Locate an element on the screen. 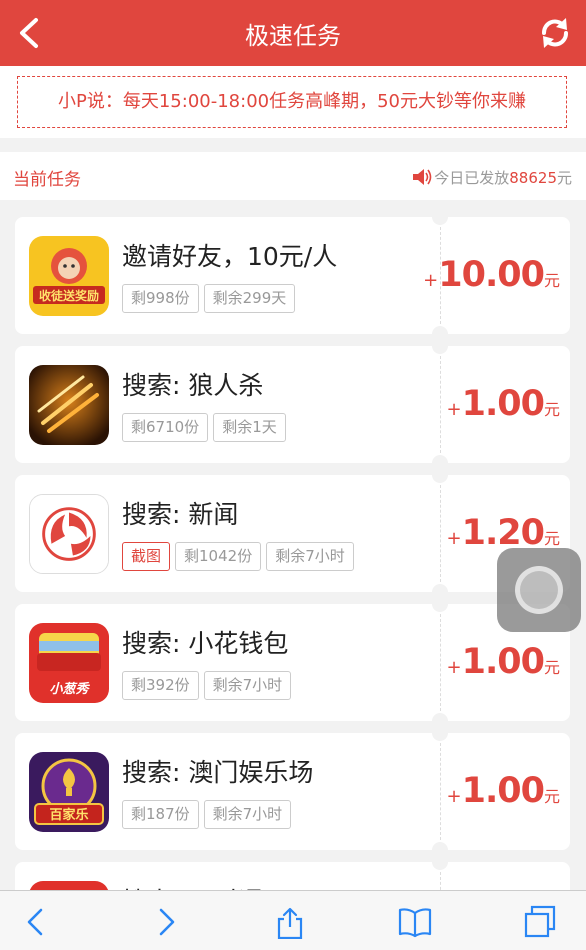  task-name: 邀请好友，10元/人 is located at coordinates (230, 256).